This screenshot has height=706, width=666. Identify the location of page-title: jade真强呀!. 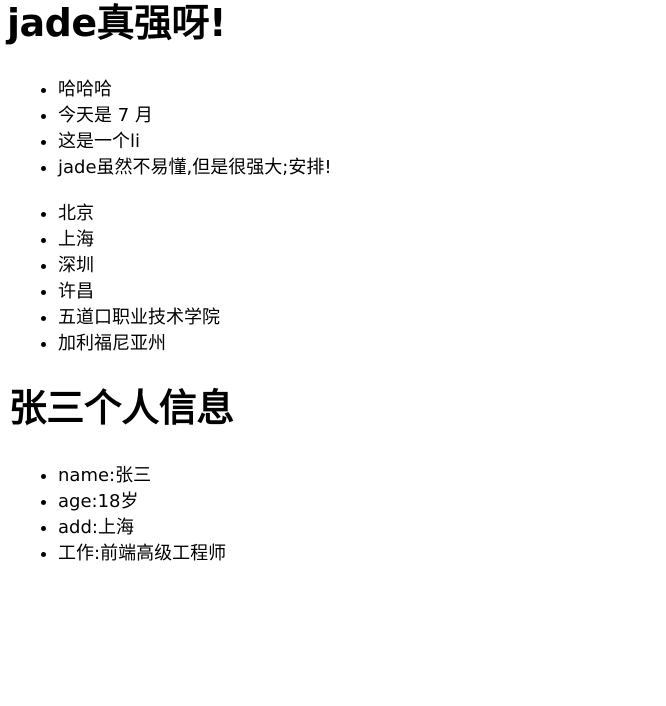
(116, 23).